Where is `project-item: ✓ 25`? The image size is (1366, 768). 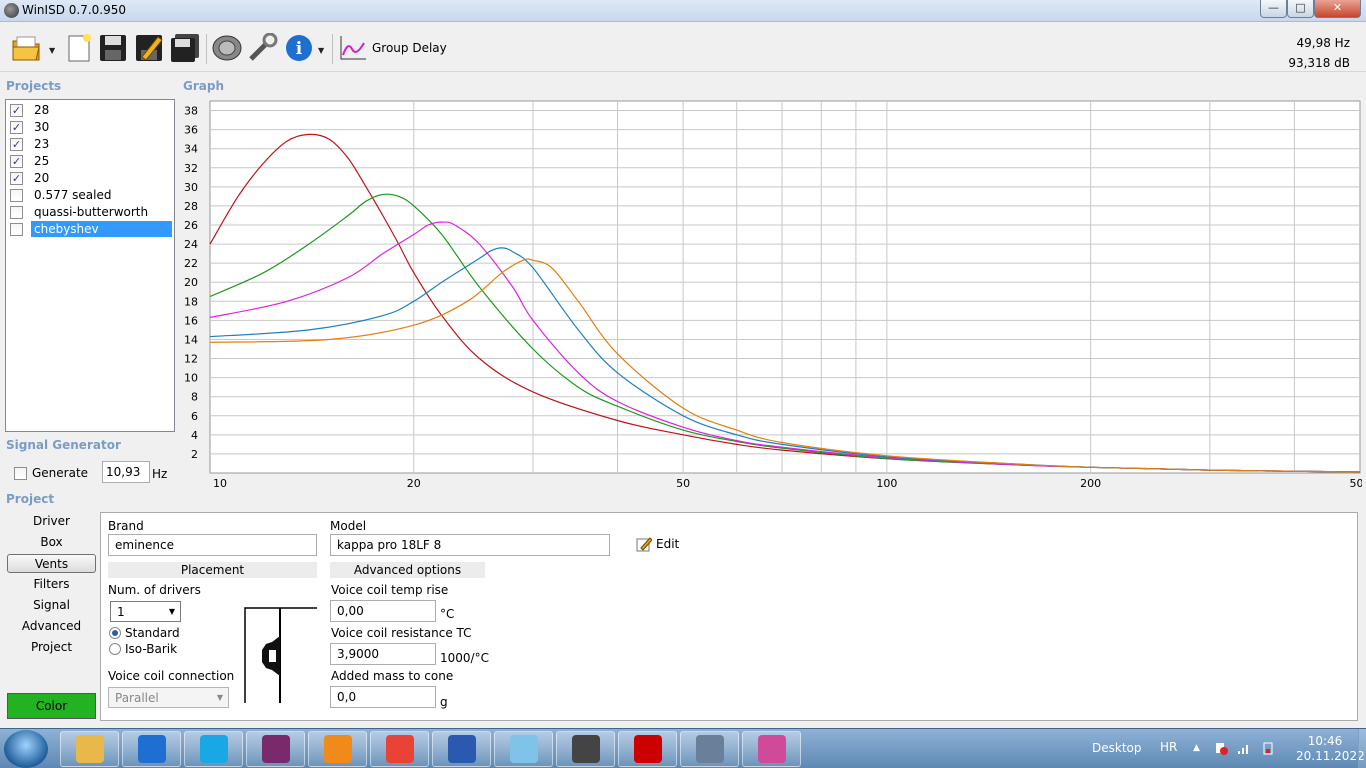 project-item: ✓ 25 is located at coordinates (90, 161).